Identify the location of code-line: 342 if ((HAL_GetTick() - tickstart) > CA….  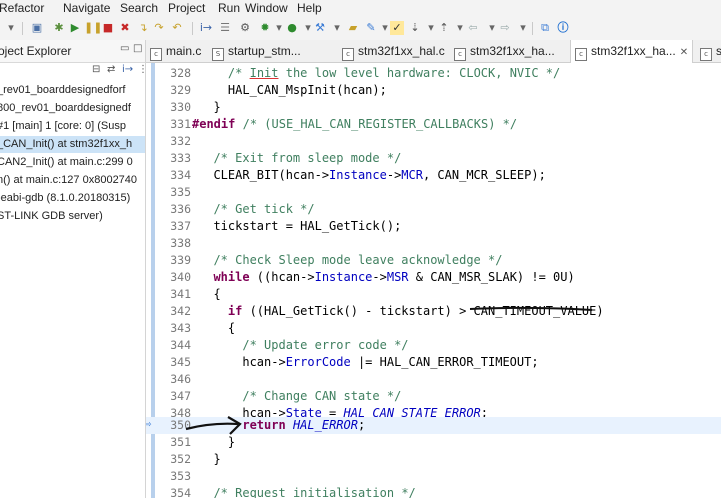
(433, 311).